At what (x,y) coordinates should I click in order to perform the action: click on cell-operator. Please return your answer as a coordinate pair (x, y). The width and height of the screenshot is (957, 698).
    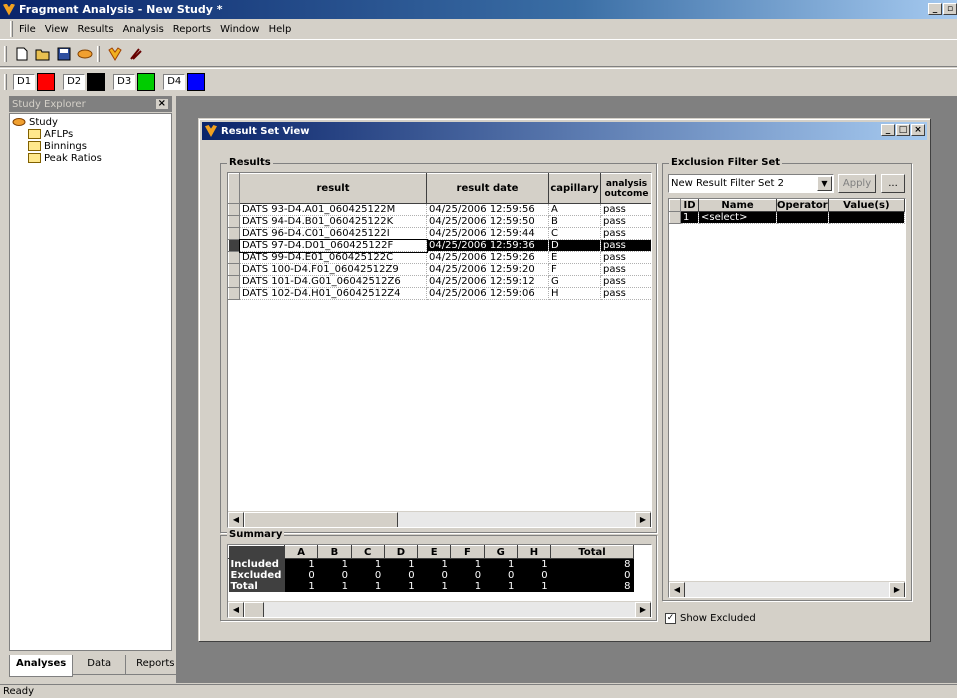
    Looking at the image, I should click on (802, 217).